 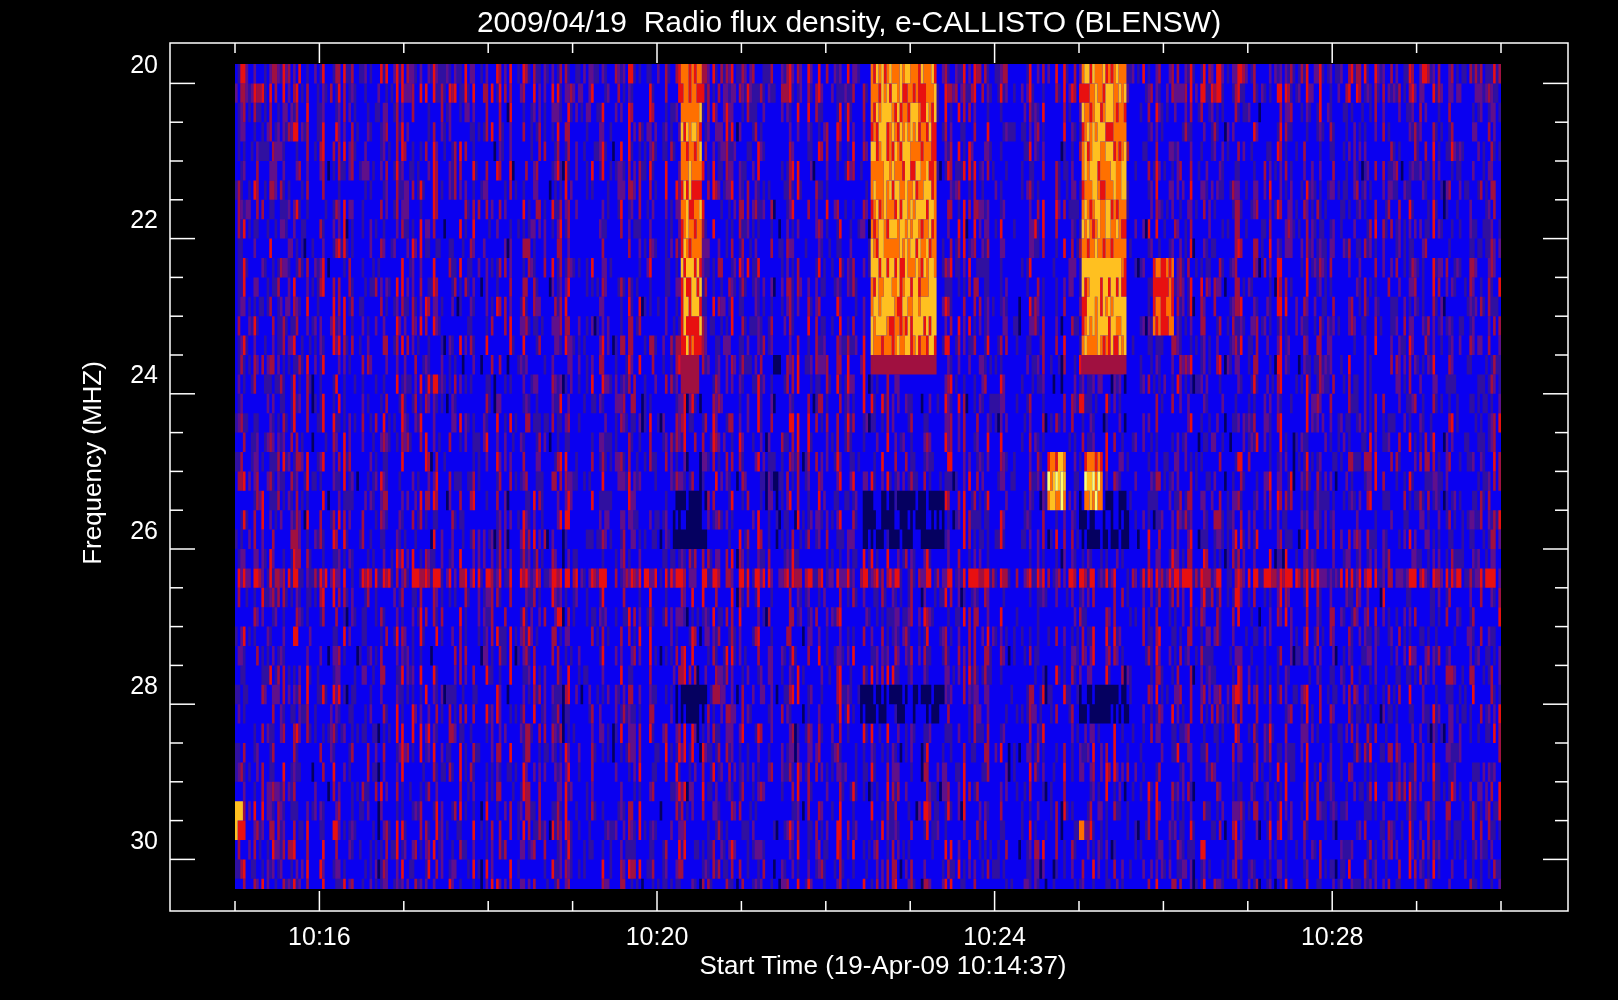 I want to click on y-tick-label: 26, so click(x=144, y=529).